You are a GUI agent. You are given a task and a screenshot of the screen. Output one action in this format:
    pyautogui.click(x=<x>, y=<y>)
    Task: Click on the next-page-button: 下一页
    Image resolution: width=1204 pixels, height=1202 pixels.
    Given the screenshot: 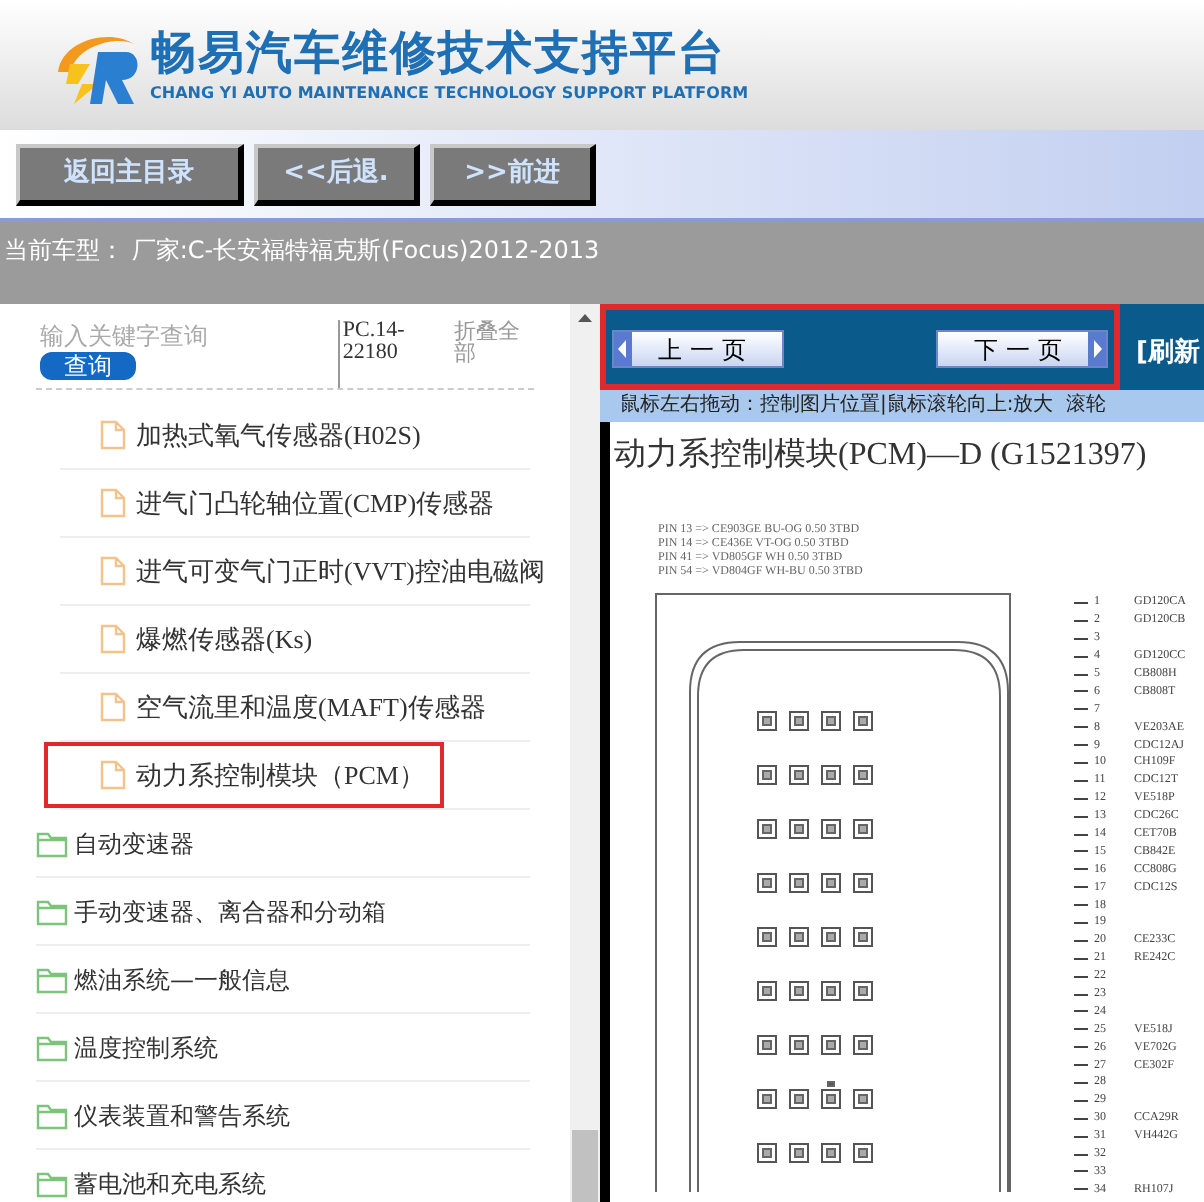 What is the action you would take?
    pyautogui.click(x=1022, y=349)
    